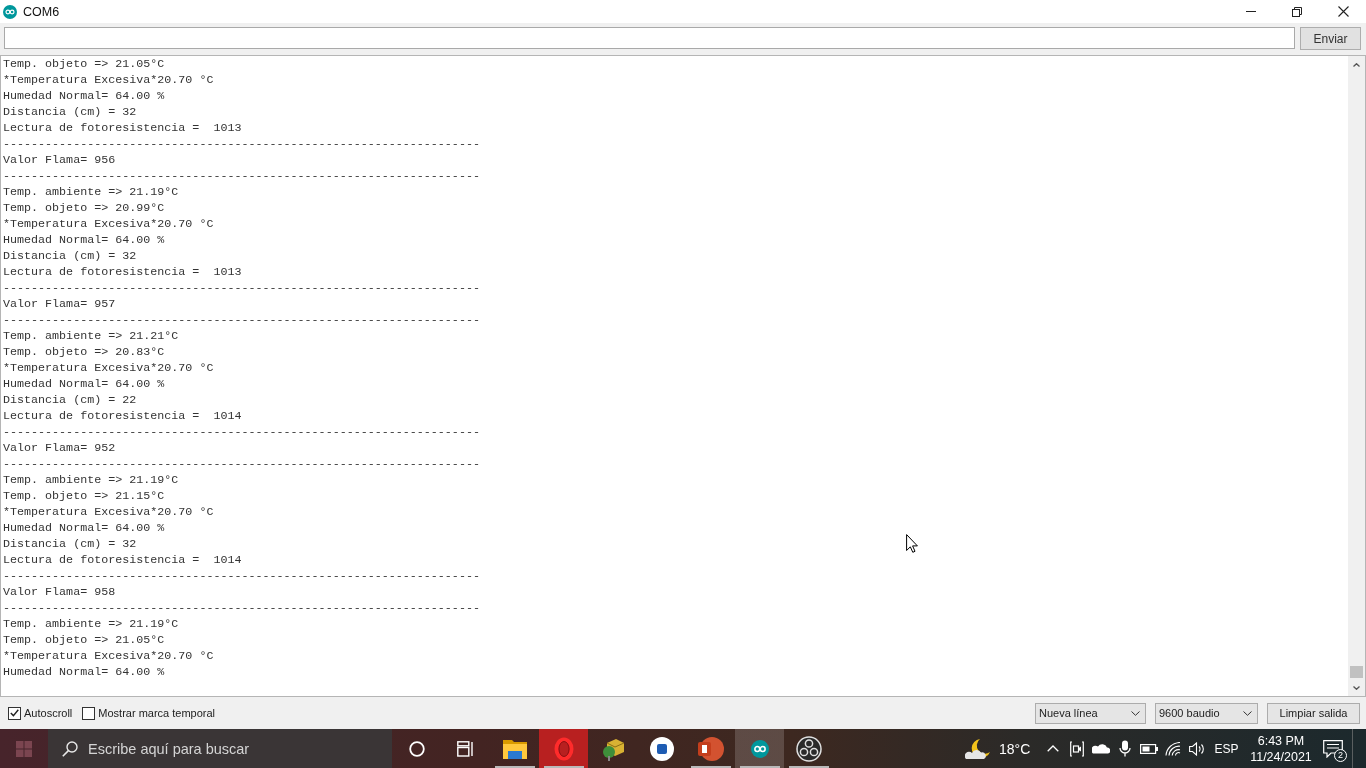  Describe the element at coordinates (979, 748) in the screenshot. I see `moon-cloud-icon` at that location.